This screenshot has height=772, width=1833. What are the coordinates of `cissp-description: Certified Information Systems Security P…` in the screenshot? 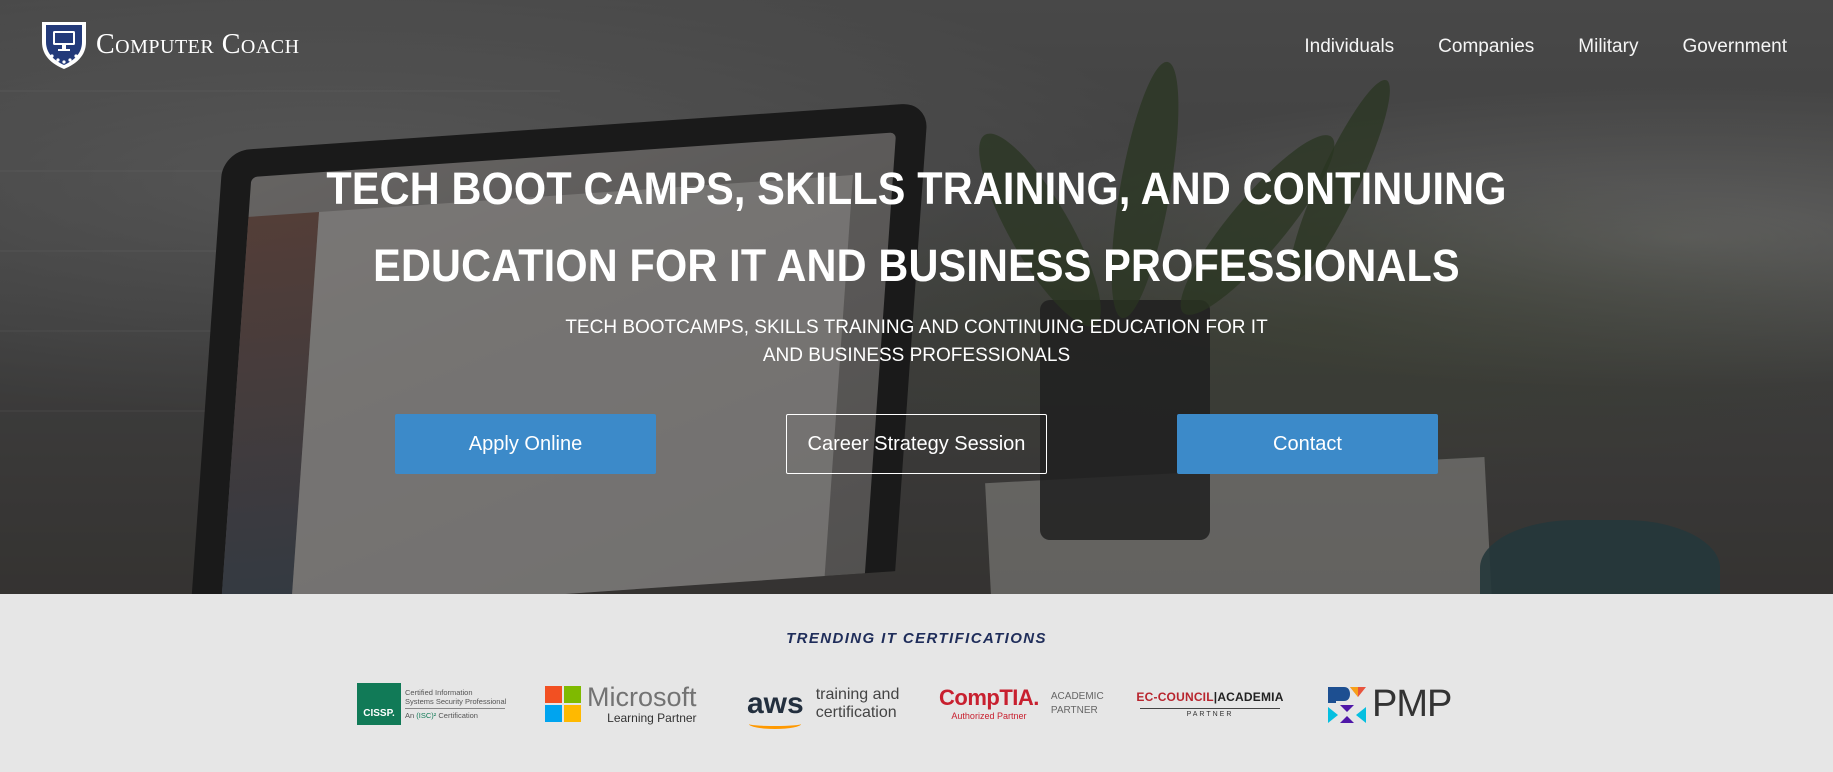 It's located at (455, 704).